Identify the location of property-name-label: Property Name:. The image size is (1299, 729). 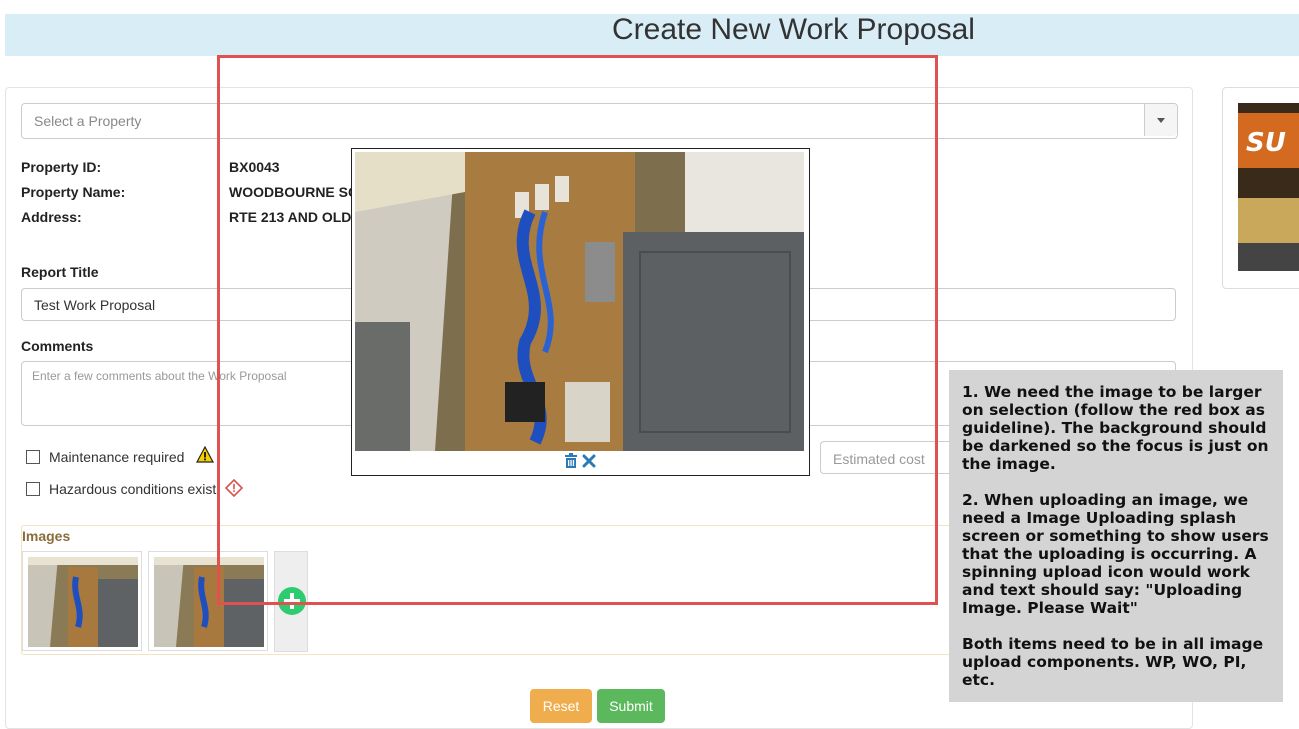
(73, 192).